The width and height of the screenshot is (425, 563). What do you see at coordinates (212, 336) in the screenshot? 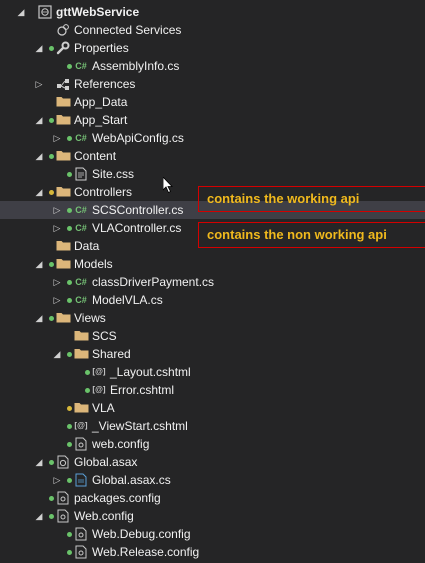
I see `tree-item: SCS` at bounding box center [212, 336].